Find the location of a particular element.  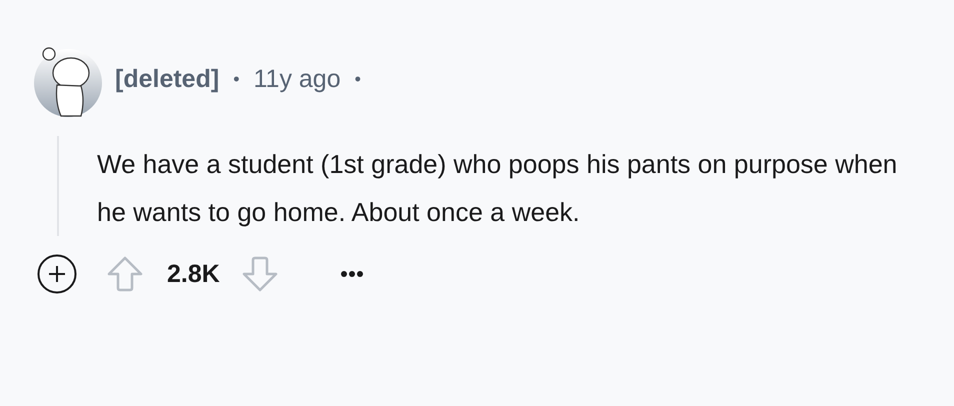

expand-icon is located at coordinates (57, 274).